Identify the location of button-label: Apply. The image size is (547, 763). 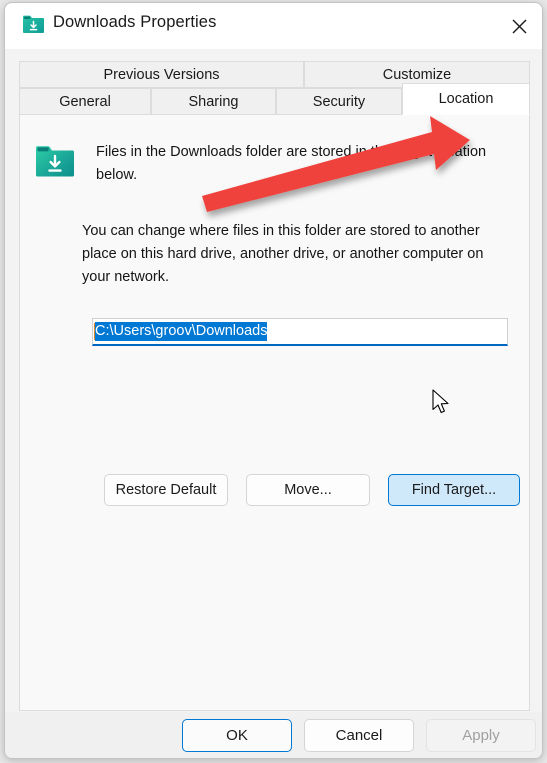
(481, 735).